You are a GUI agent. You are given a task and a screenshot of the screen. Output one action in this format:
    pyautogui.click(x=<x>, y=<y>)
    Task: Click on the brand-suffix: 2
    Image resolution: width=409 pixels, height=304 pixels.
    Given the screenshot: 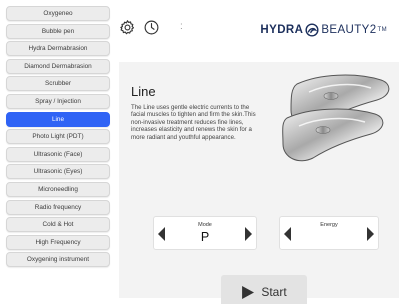 What is the action you would take?
    pyautogui.click(x=373, y=30)
    